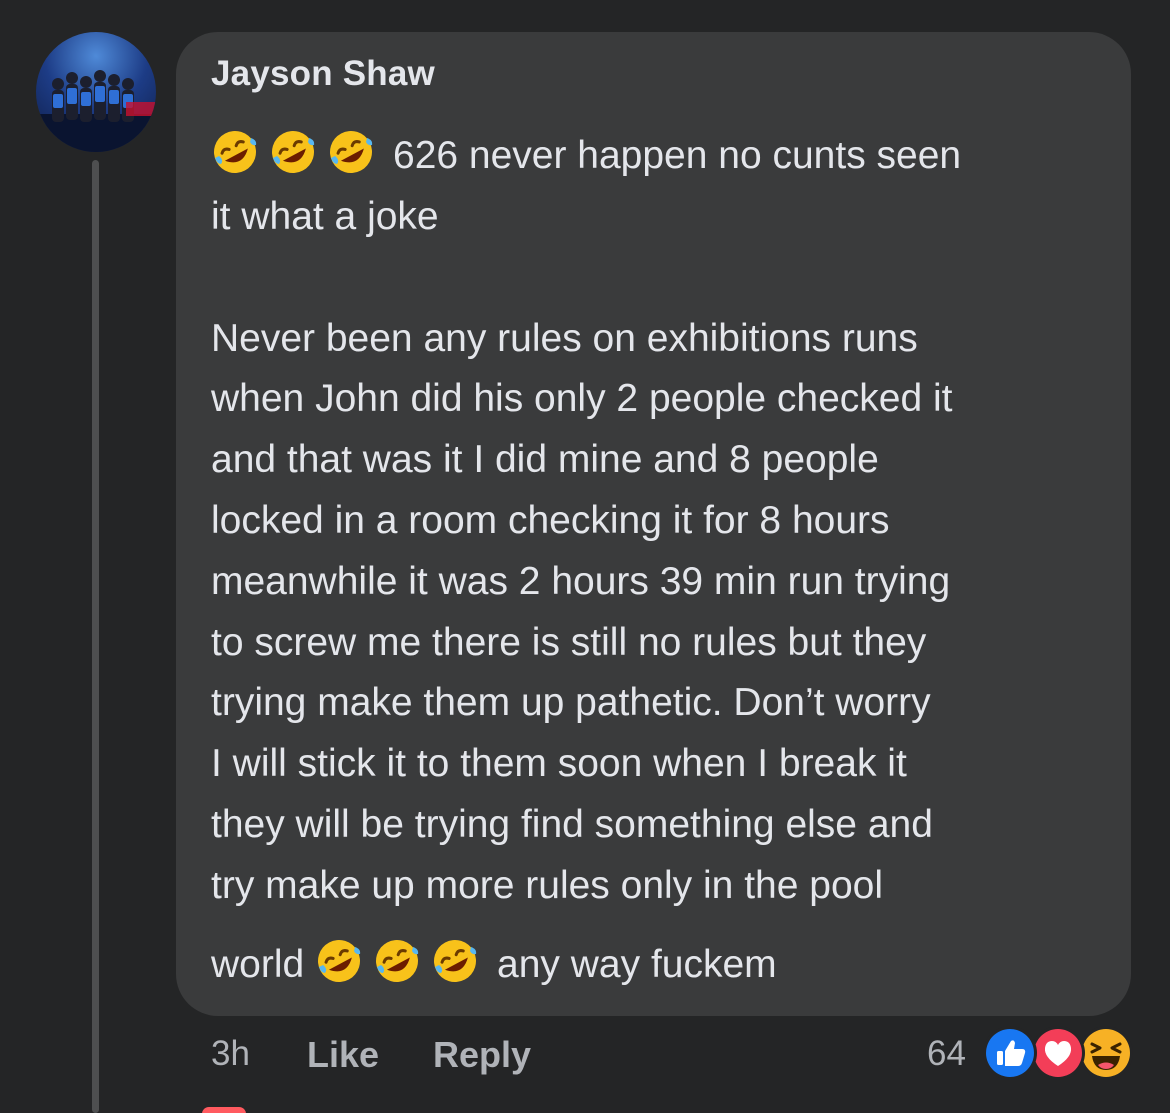 This screenshot has height=1113, width=1170. Describe the element at coordinates (1010, 1053) in the screenshot. I see `like-reaction-icon` at that location.